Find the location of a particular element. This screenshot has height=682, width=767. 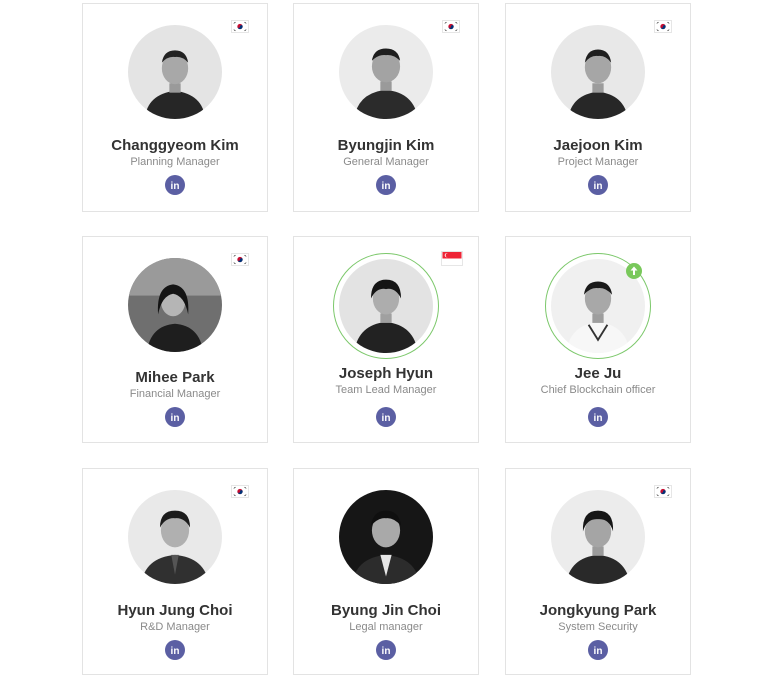

member-role: Legal manager is located at coordinates (386, 627).